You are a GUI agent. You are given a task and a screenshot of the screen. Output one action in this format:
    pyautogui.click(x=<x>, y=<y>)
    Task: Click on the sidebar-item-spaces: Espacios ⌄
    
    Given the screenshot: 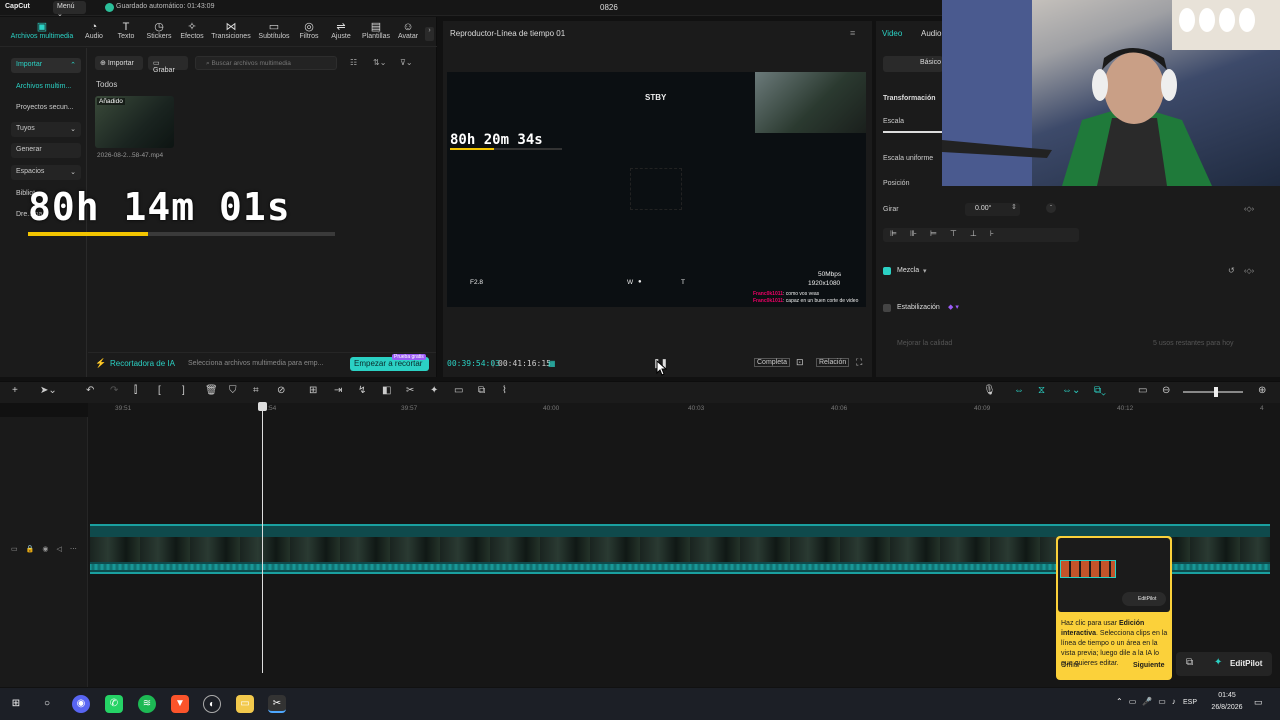 What is the action you would take?
    pyautogui.click(x=46, y=172)
    